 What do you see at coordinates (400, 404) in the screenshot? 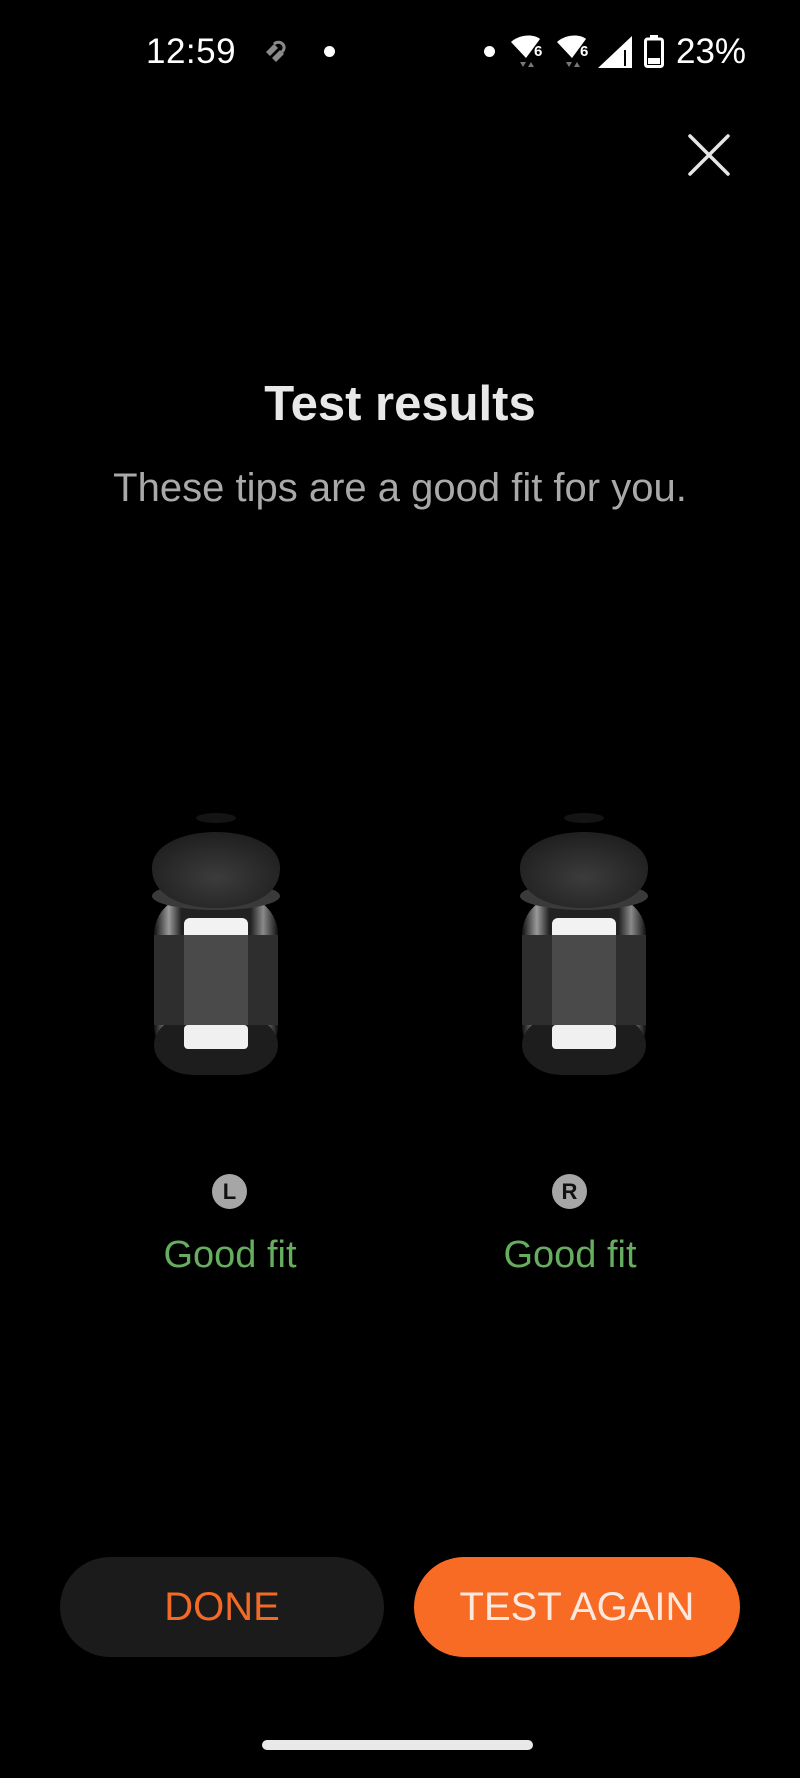
I see `page-title: Test results` at bounding box center [400, 404].